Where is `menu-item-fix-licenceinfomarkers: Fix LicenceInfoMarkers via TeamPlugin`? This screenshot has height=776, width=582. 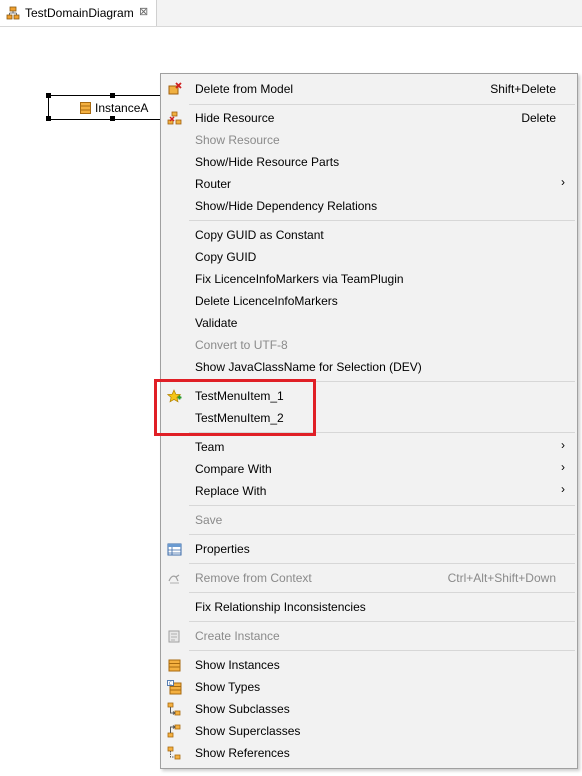
menu-item-fix-licenceinfomarkers: Fix LicenceInfoMarkers via TeamPlugin is located at coordinates (369, 279).